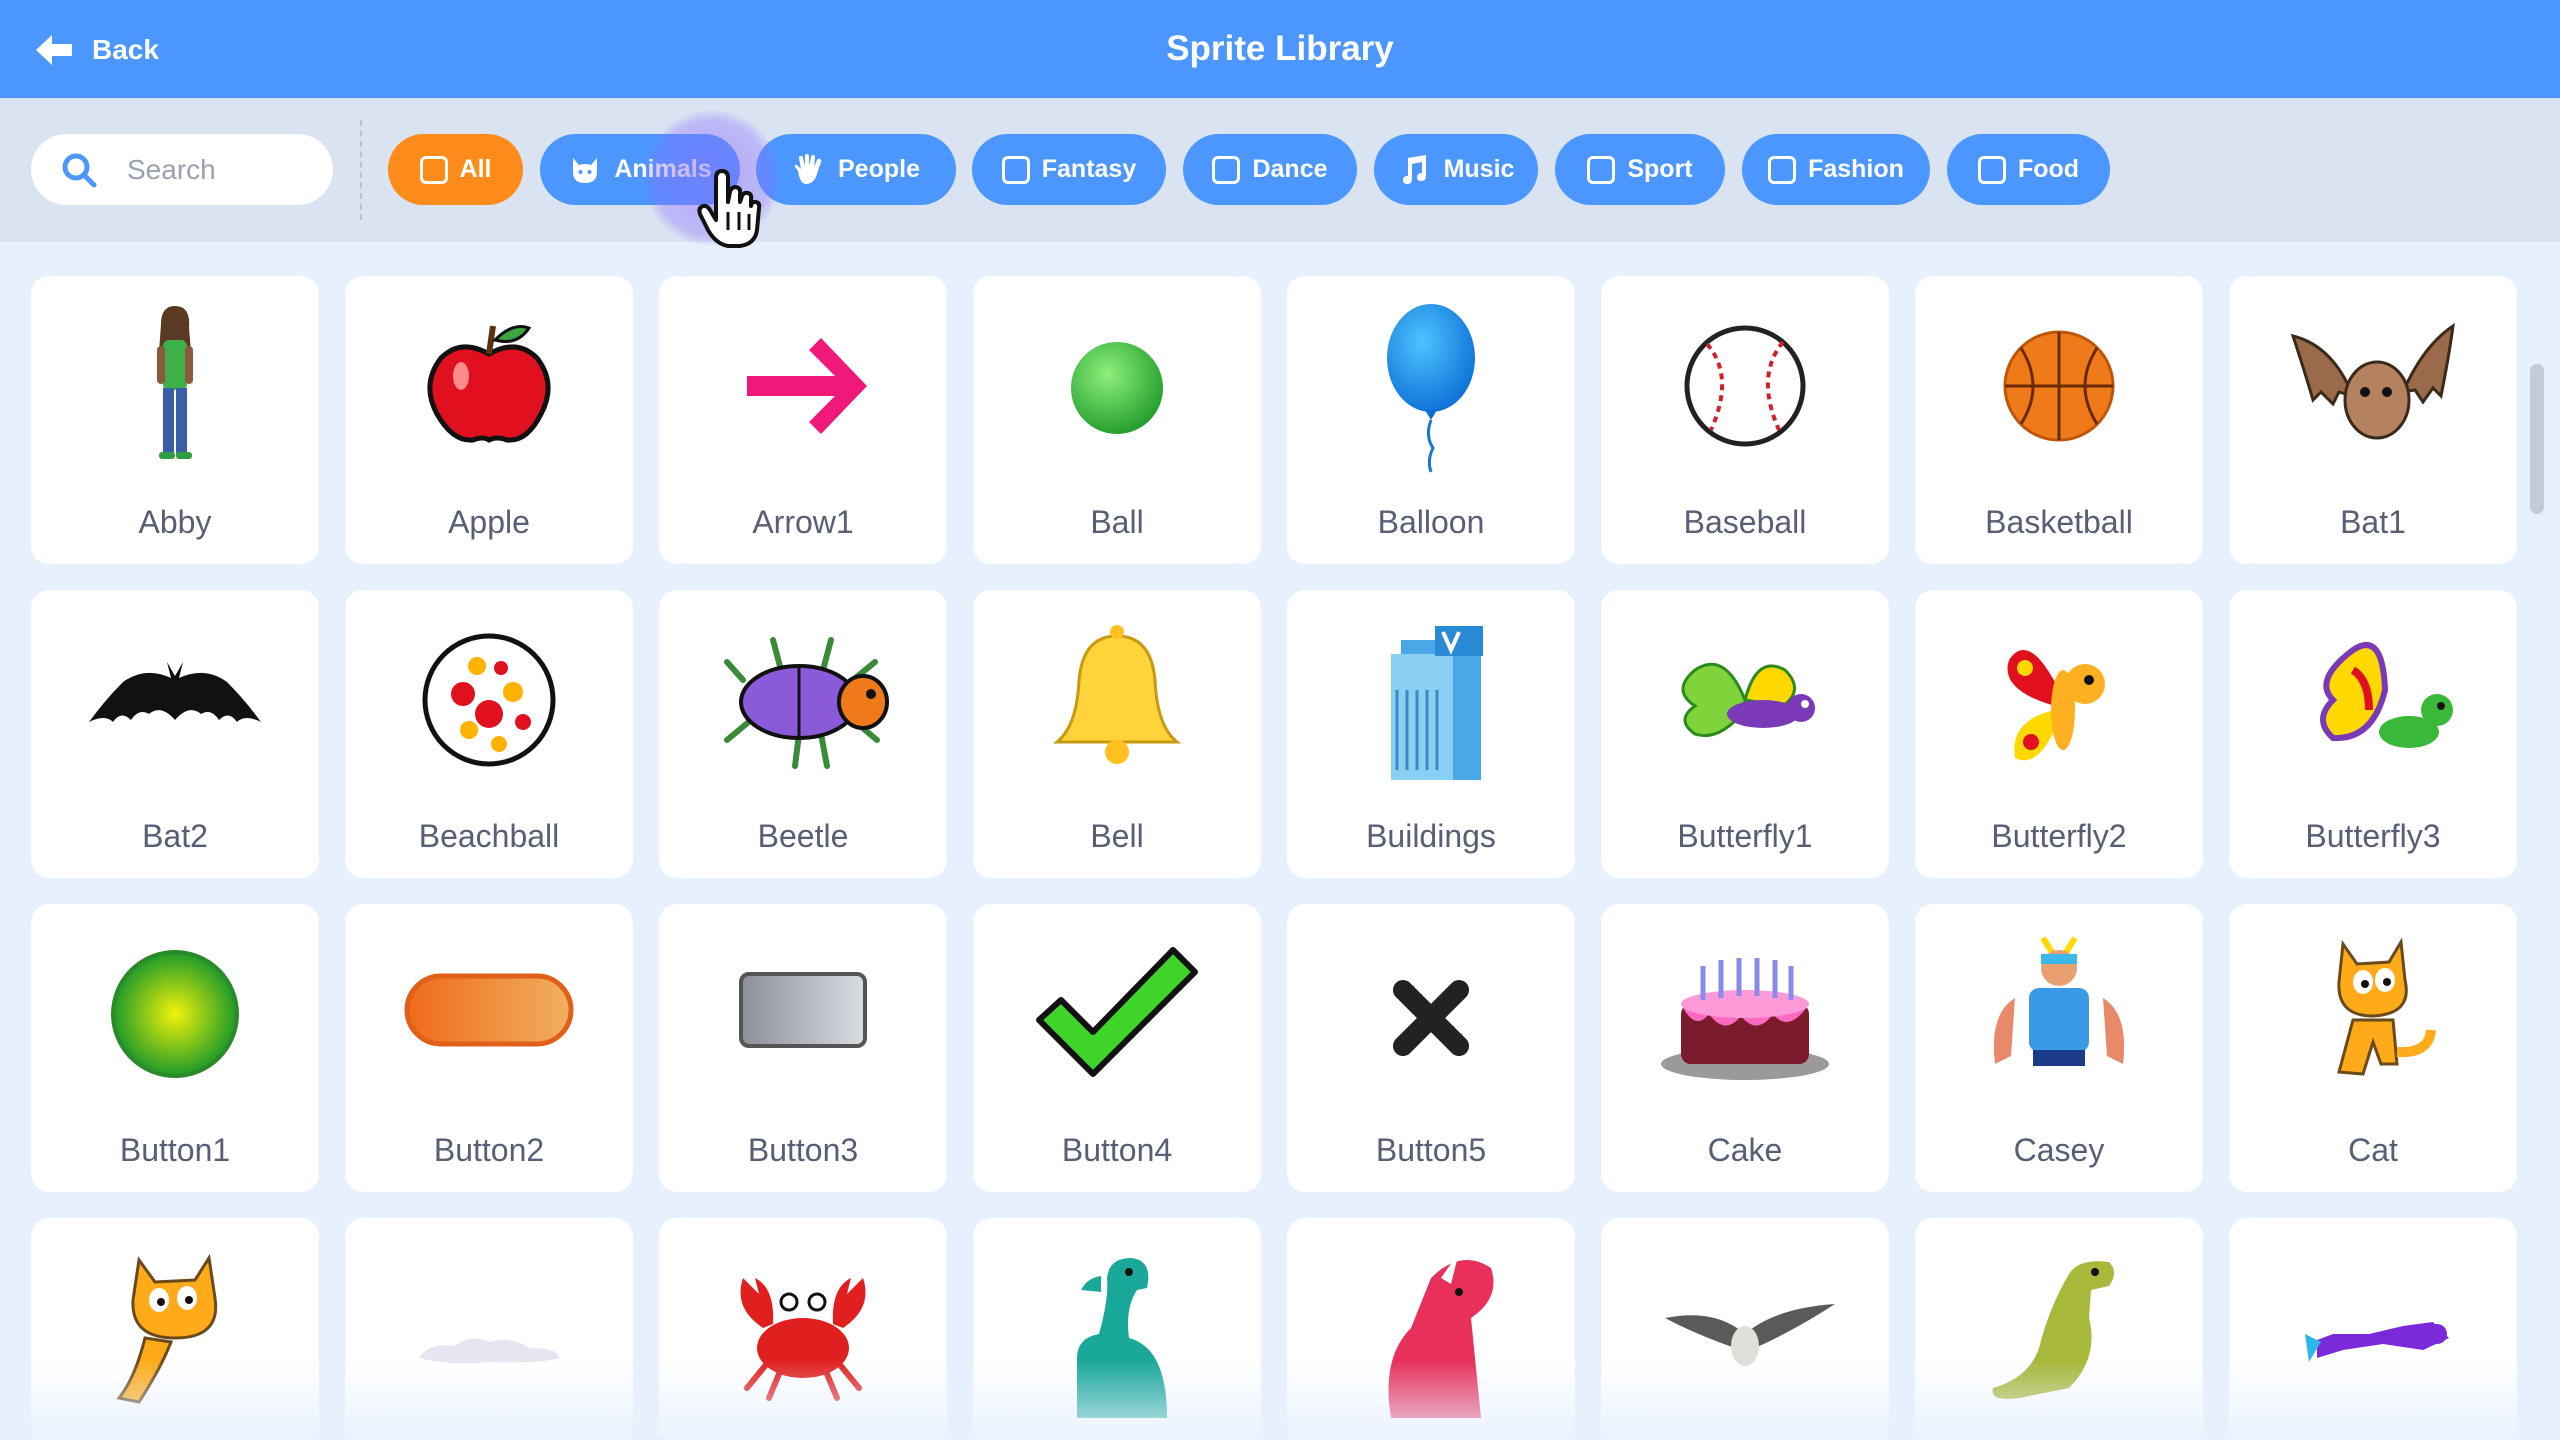 This screenshot has height=1440, width=2560. Describe the element at coordinates (175, 1014) in the screenshot. I see `button1-icon` at that location.